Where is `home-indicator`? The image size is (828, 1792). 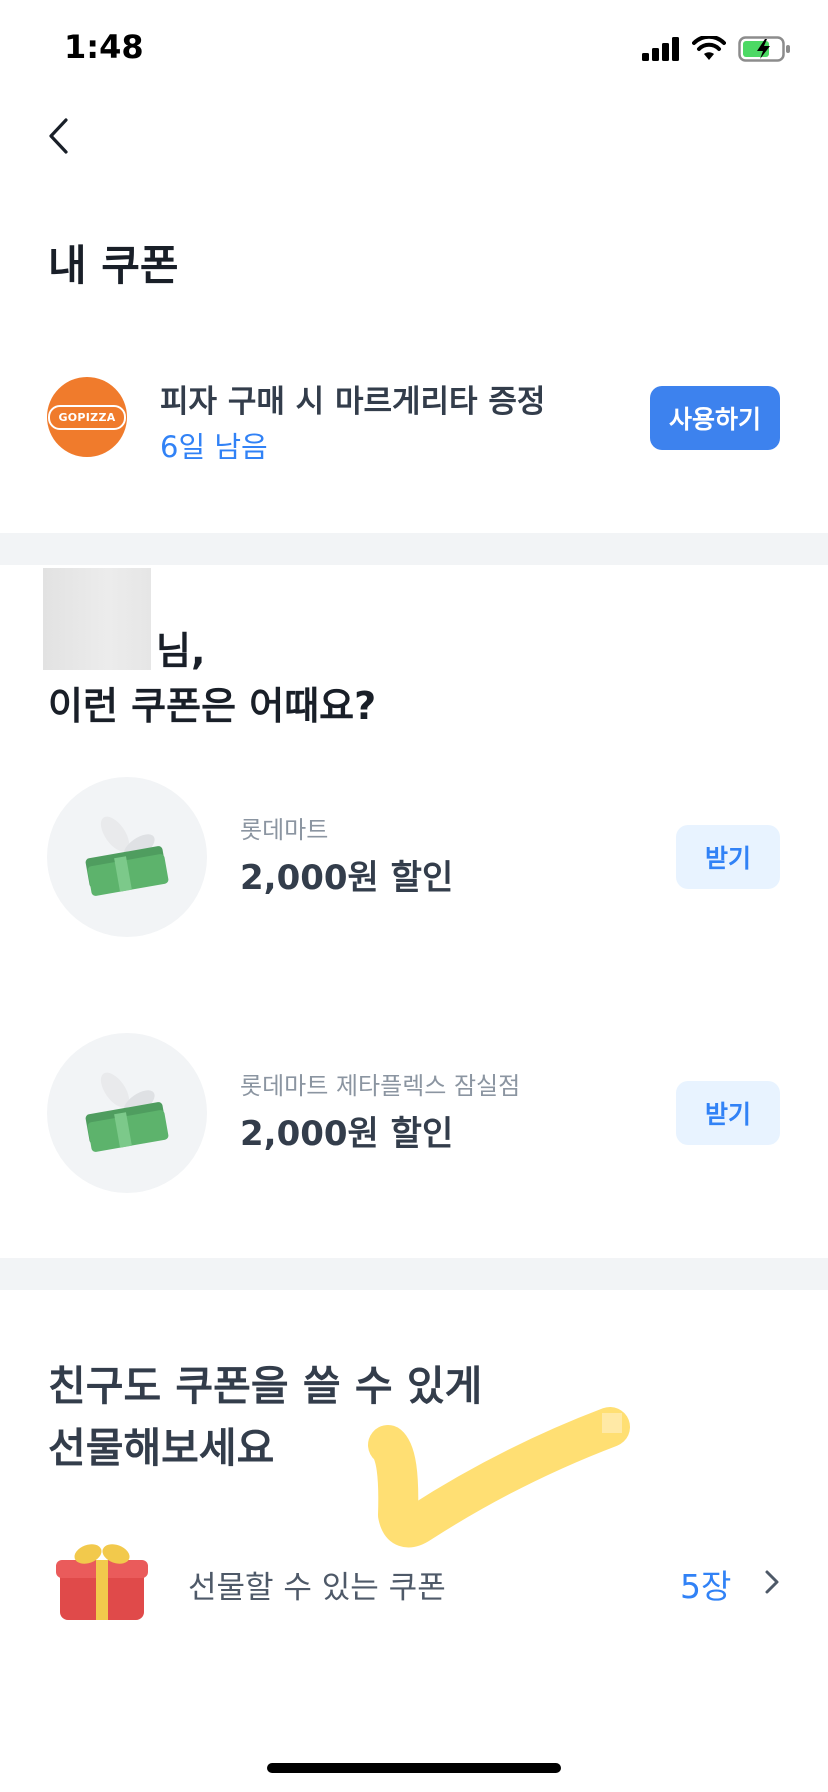
home-indicator is located at coordinates (414, 1768).